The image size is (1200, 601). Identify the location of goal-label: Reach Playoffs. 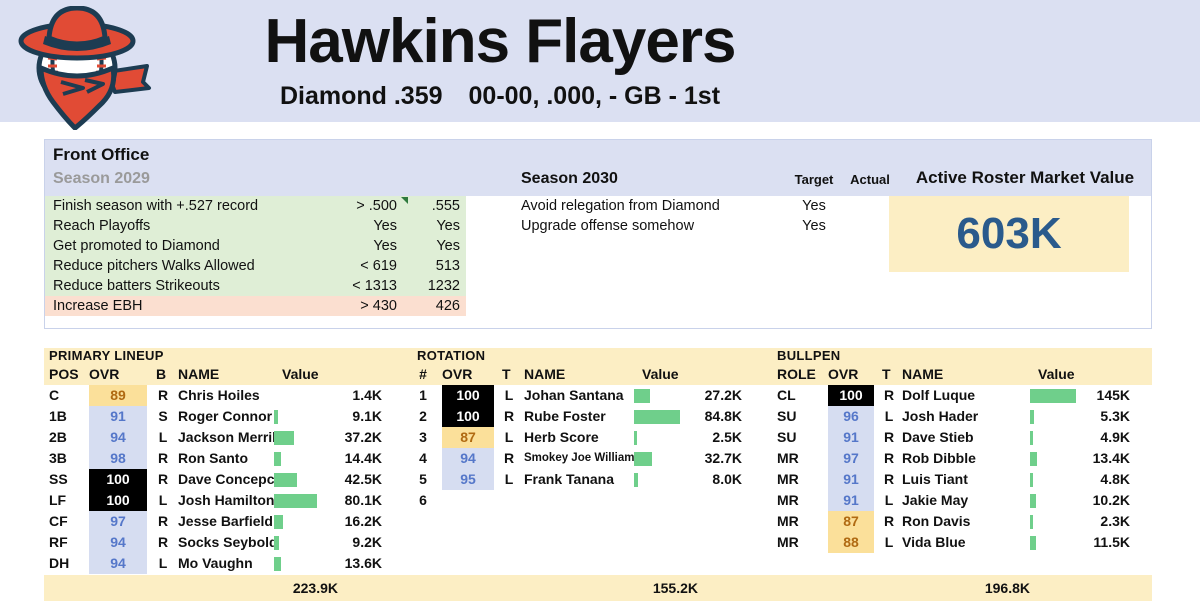
(102, 226).